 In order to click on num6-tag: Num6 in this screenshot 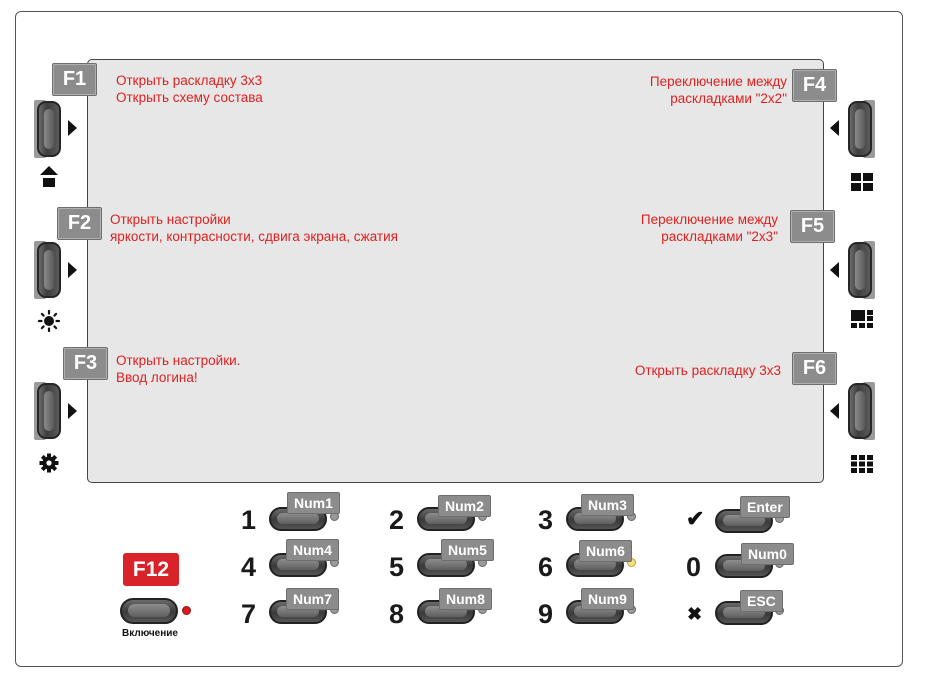, I will do `click(605, 551)`.